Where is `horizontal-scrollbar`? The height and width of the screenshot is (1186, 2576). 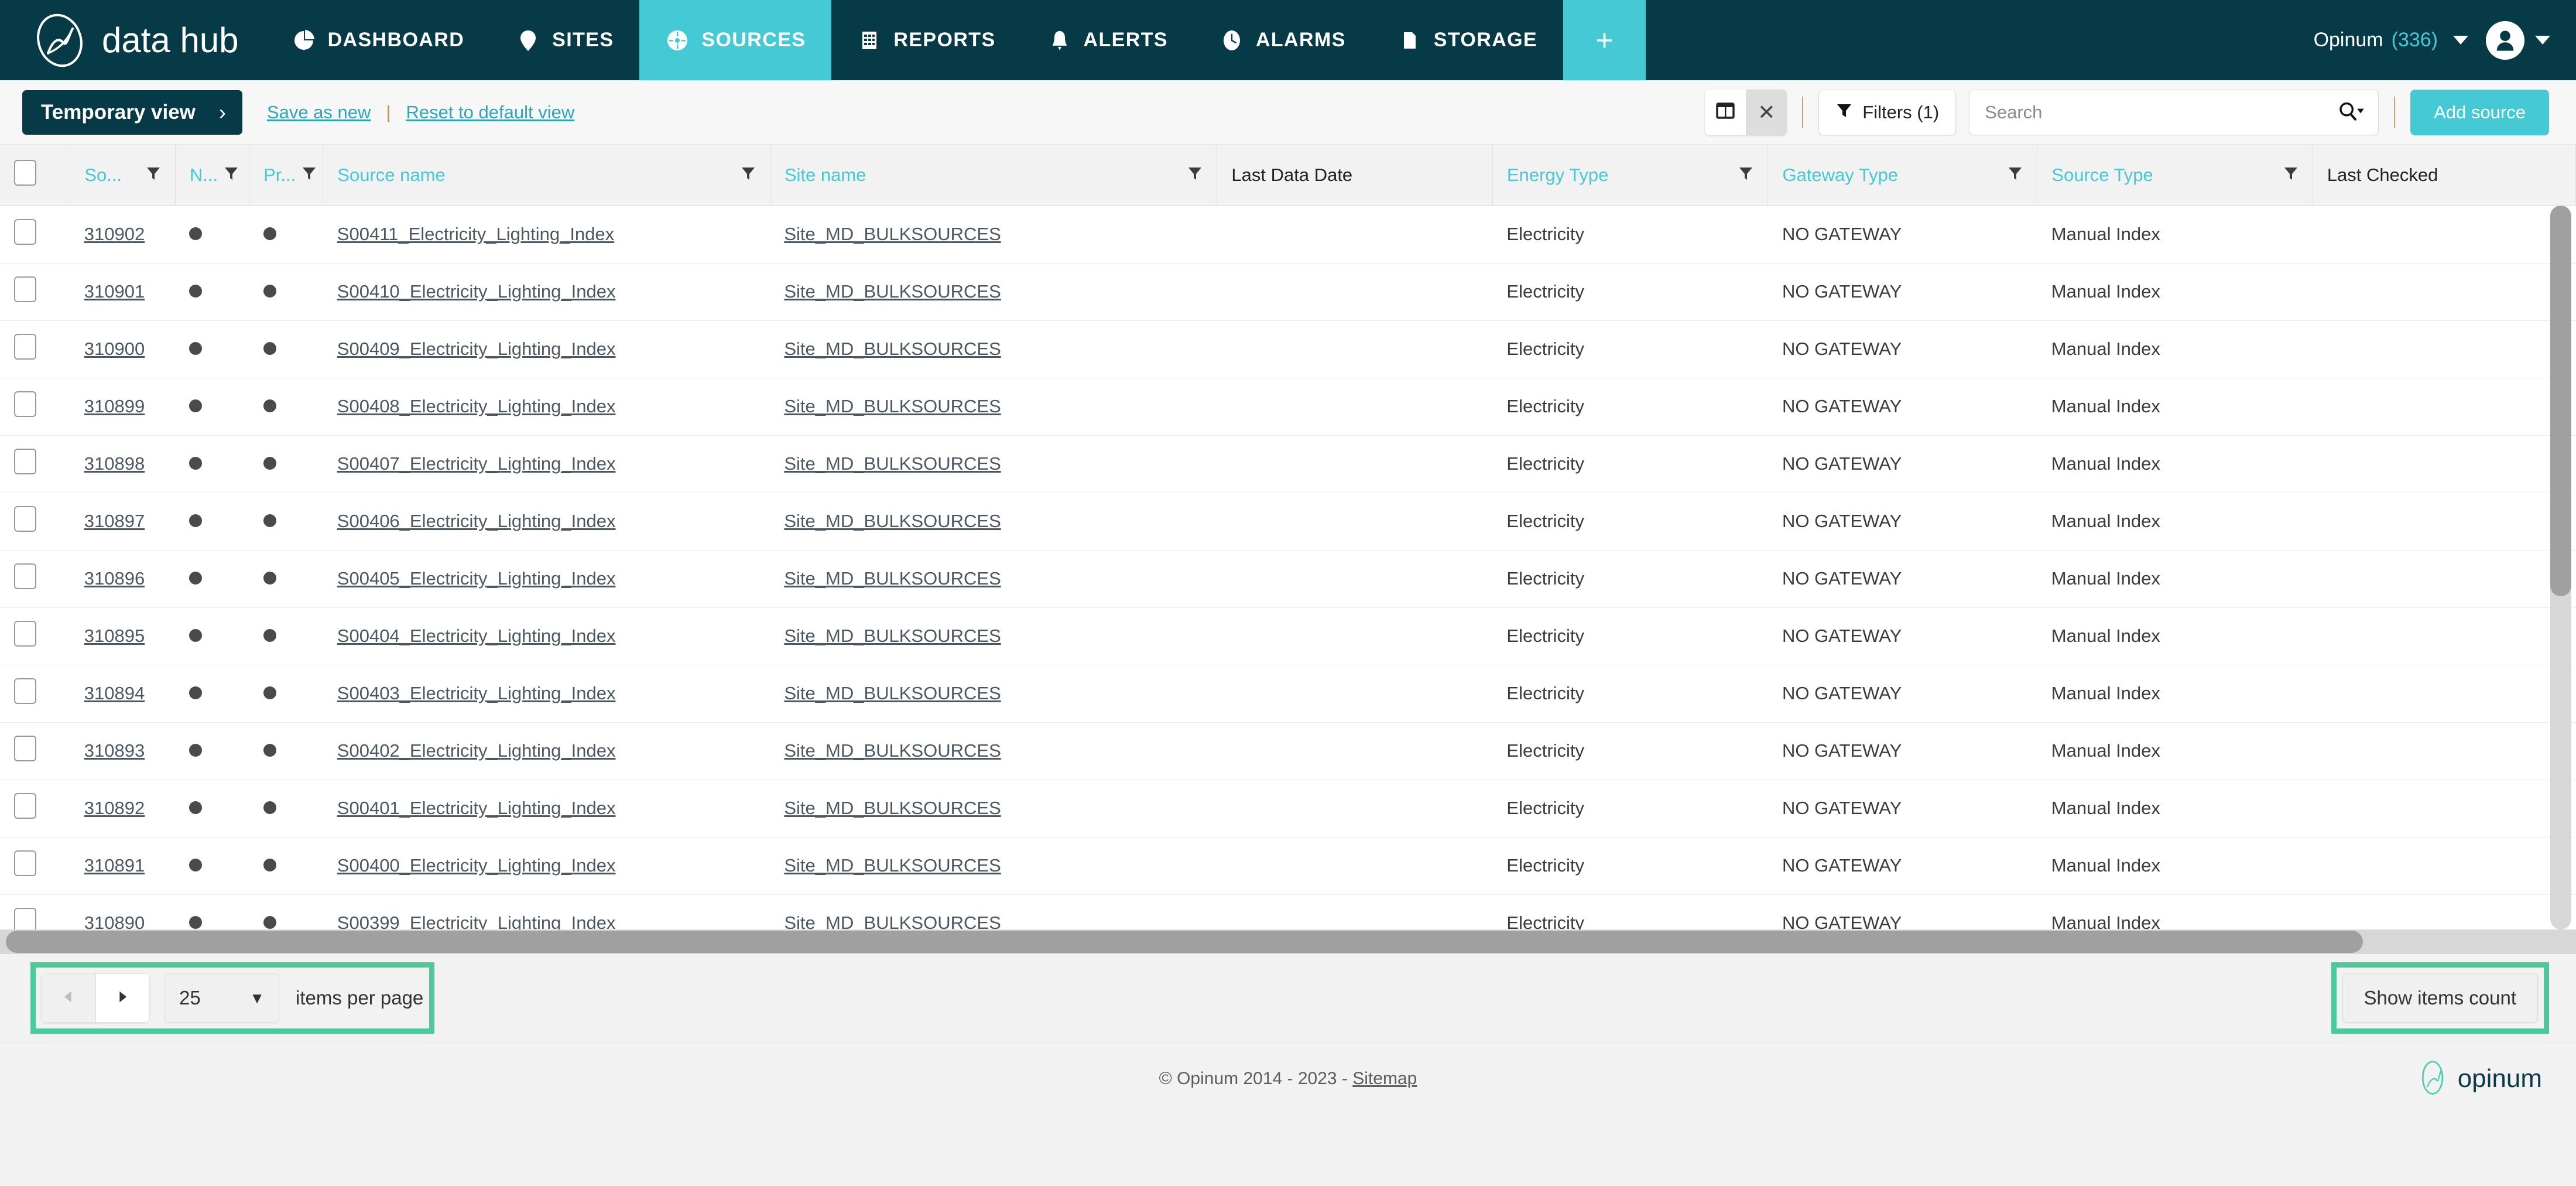 horizontal-scrollbar is located at coordinates (1288, 941).